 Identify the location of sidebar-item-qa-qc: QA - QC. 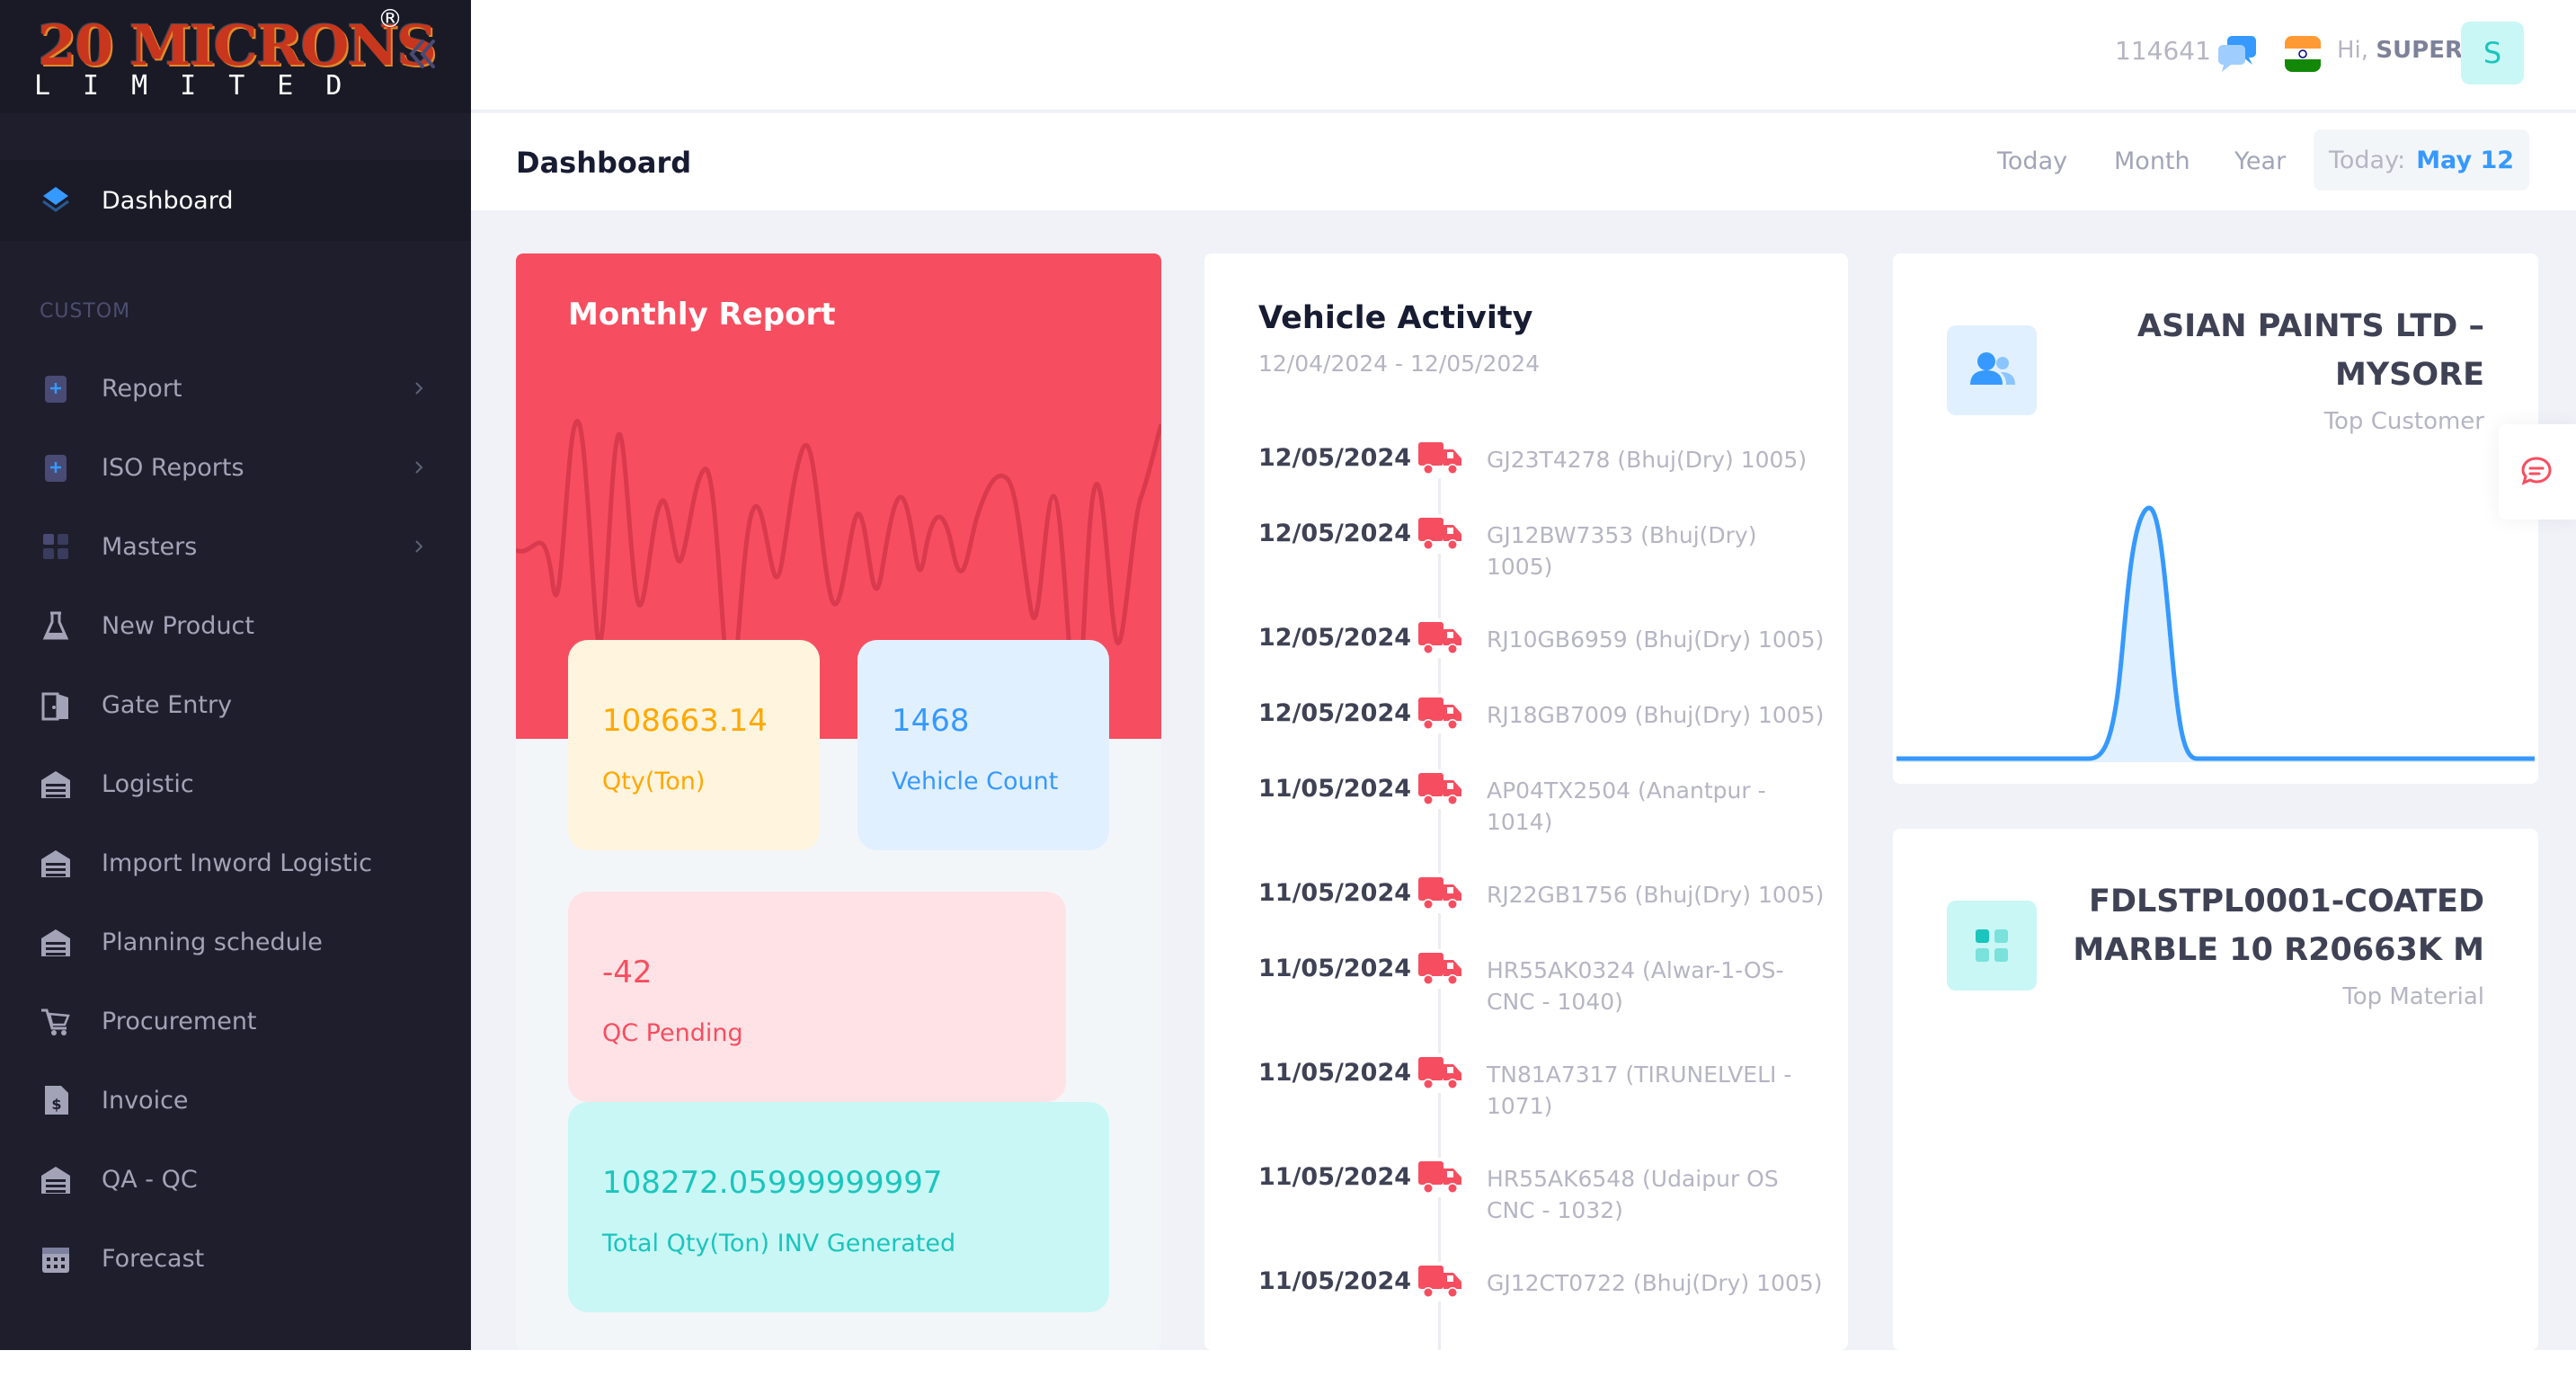
(236, 1179).